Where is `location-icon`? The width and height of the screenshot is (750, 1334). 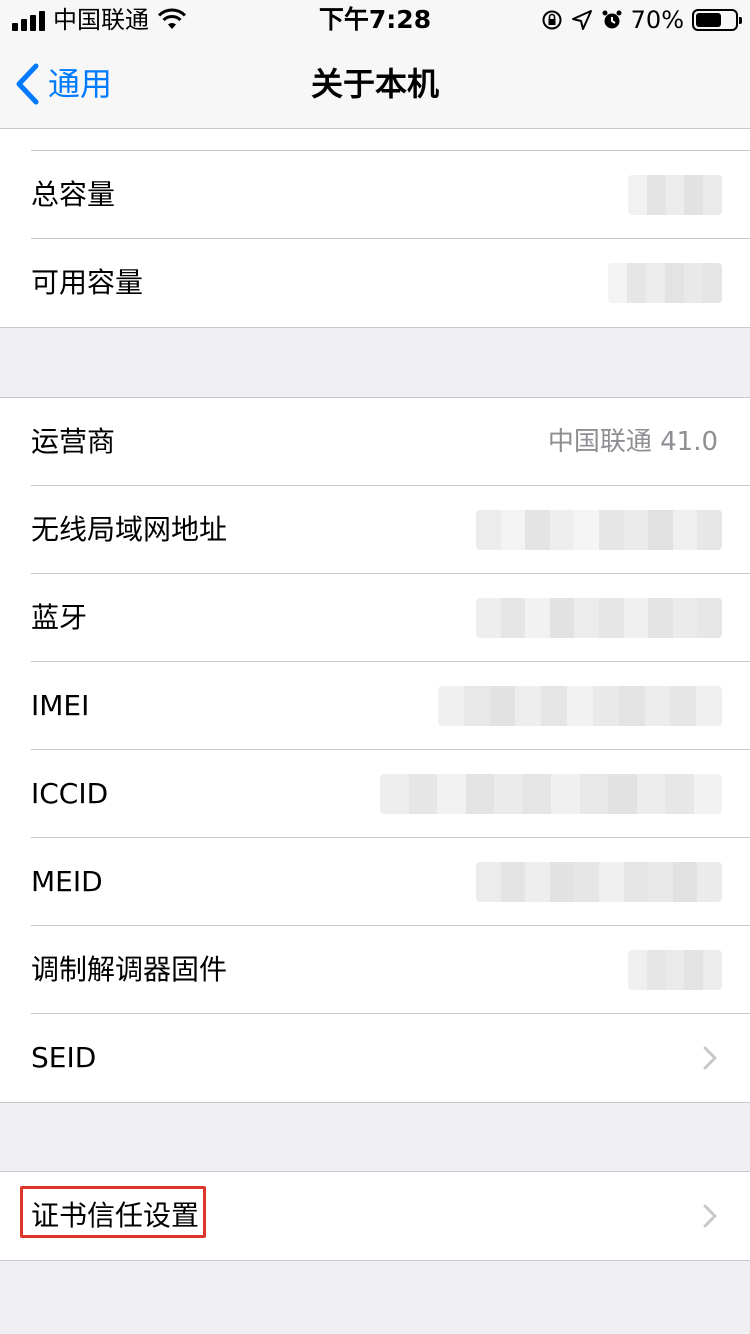
location-icon is located at coordinates (581, 20).